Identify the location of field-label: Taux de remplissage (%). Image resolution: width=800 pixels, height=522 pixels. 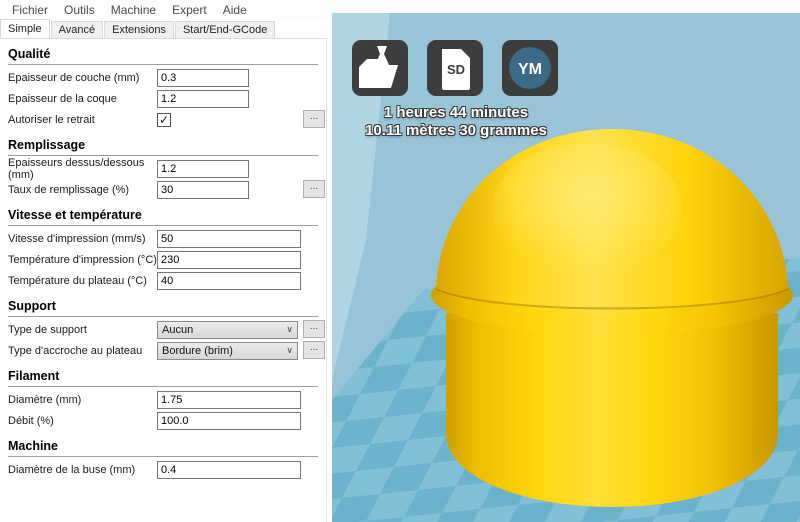
(69, 189).